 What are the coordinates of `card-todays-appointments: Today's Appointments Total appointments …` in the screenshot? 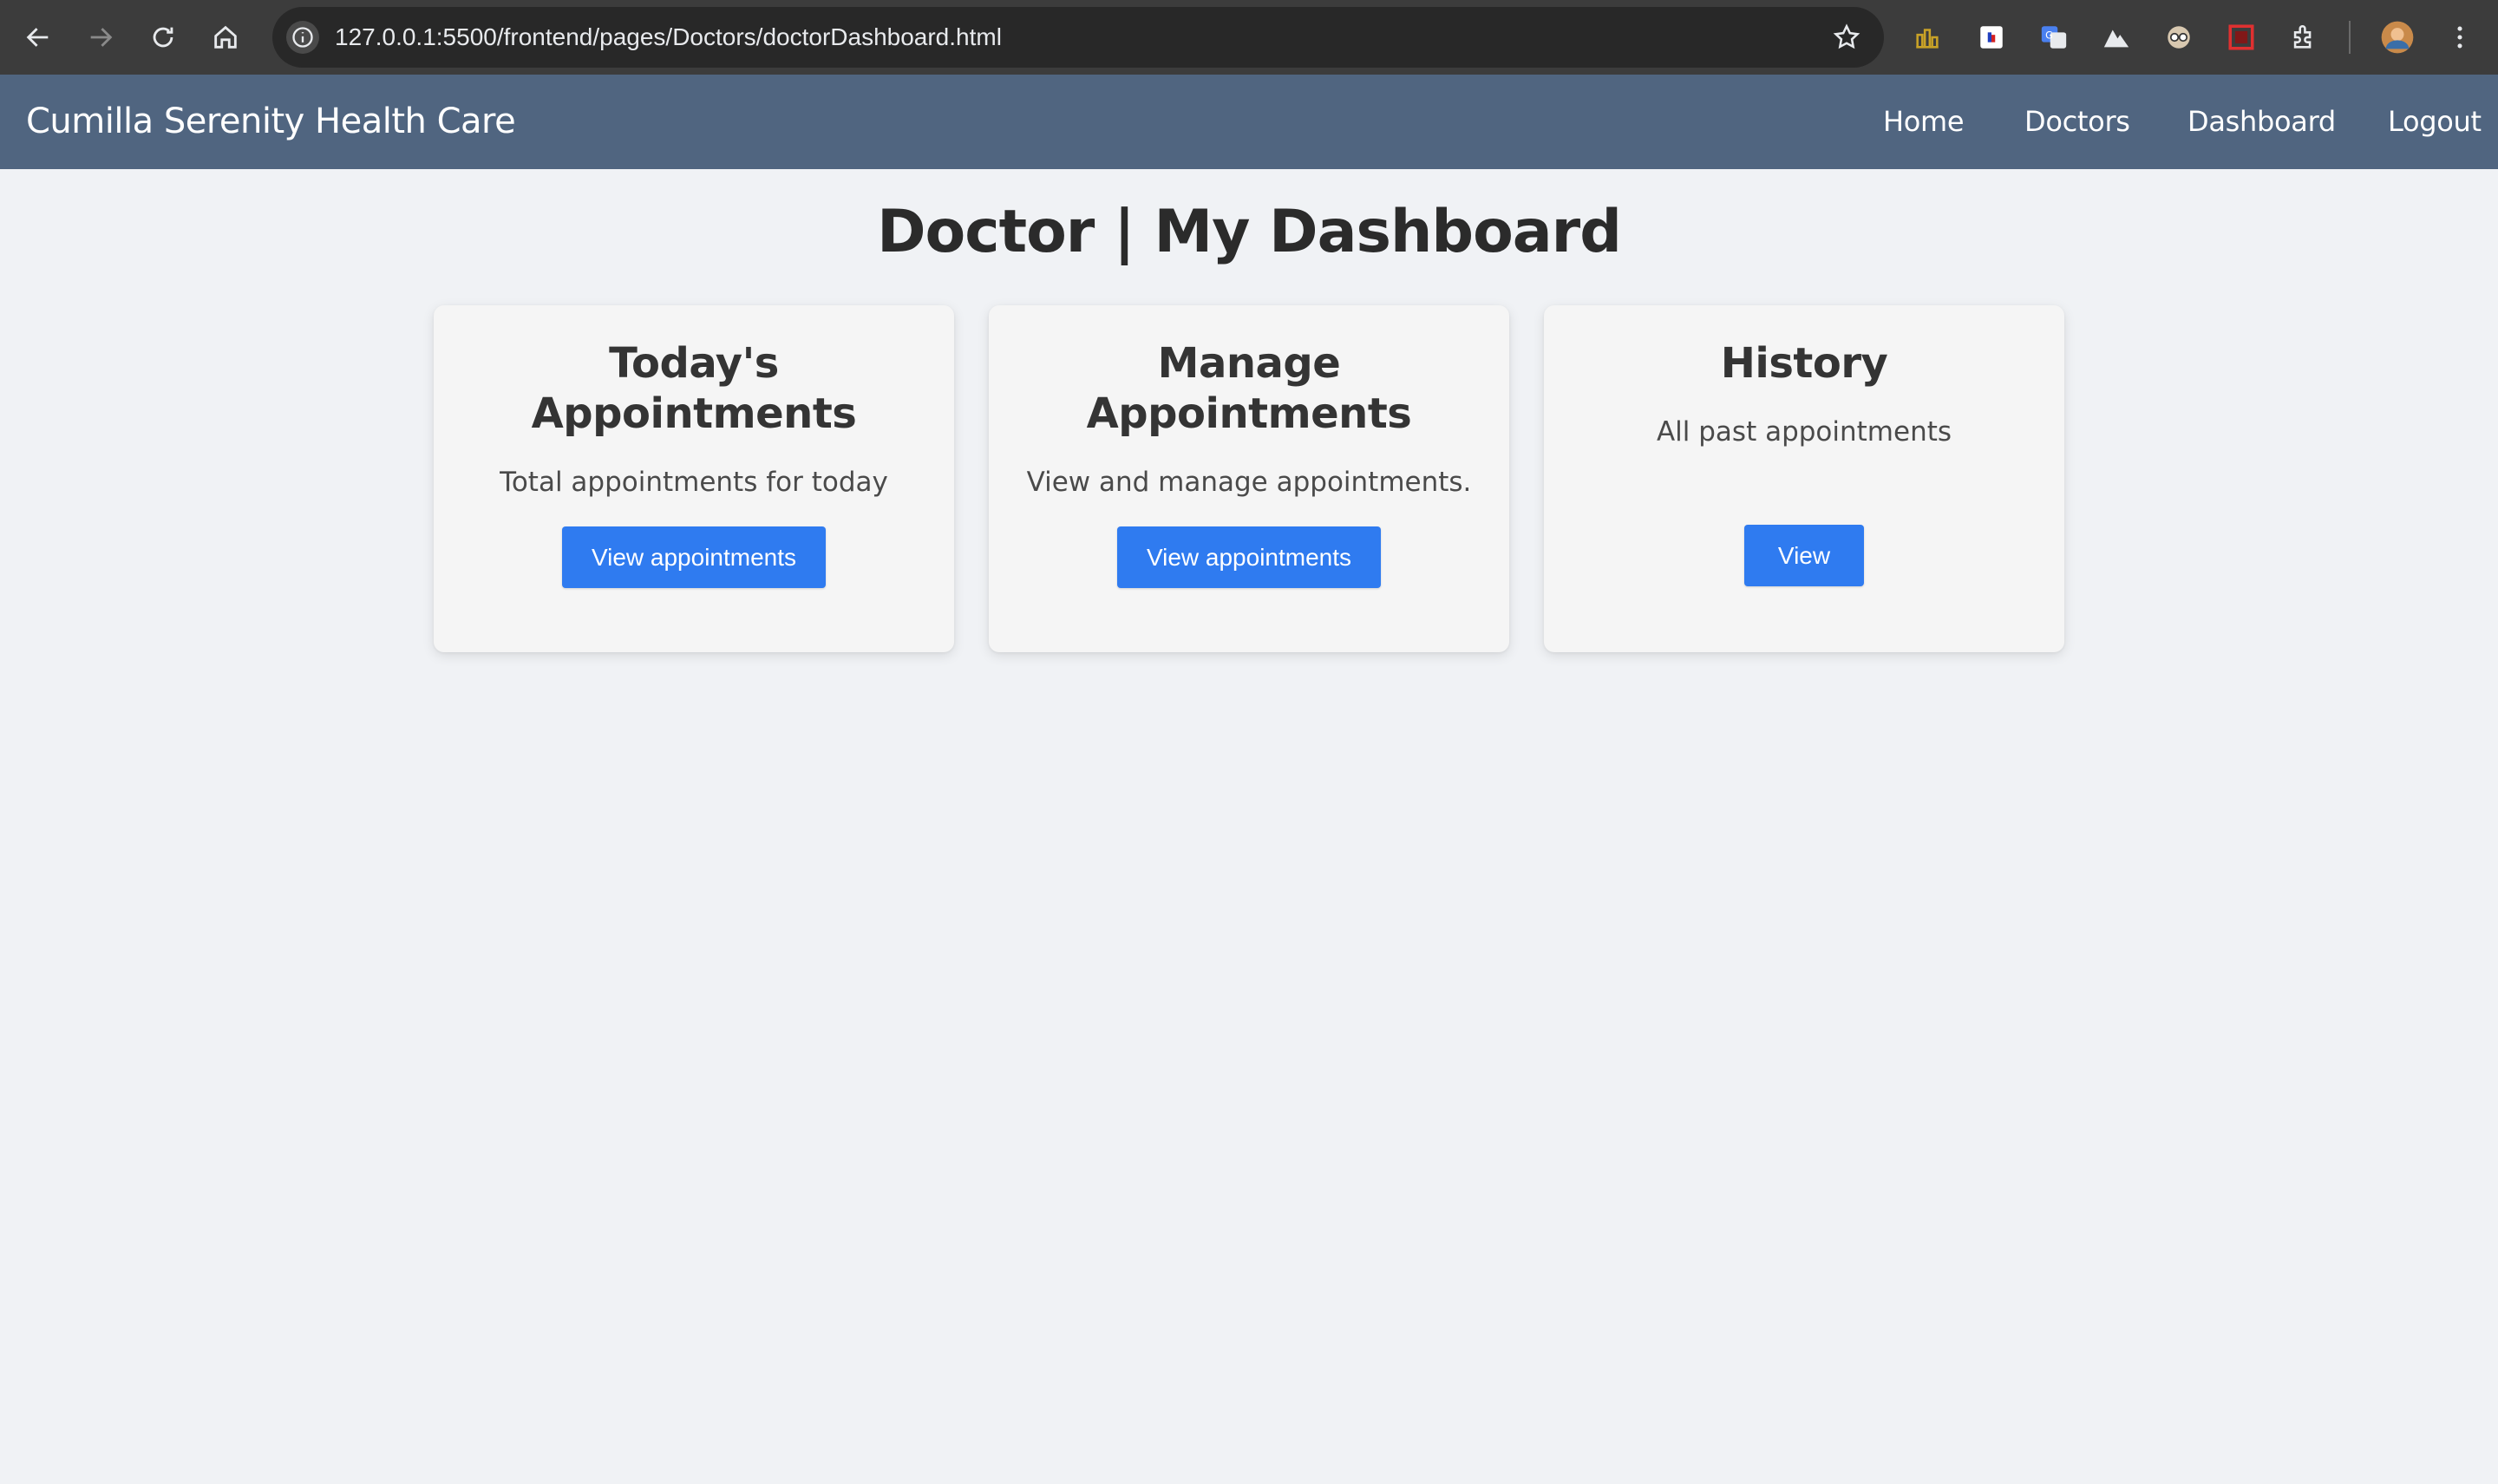 It's located at (694, 479).